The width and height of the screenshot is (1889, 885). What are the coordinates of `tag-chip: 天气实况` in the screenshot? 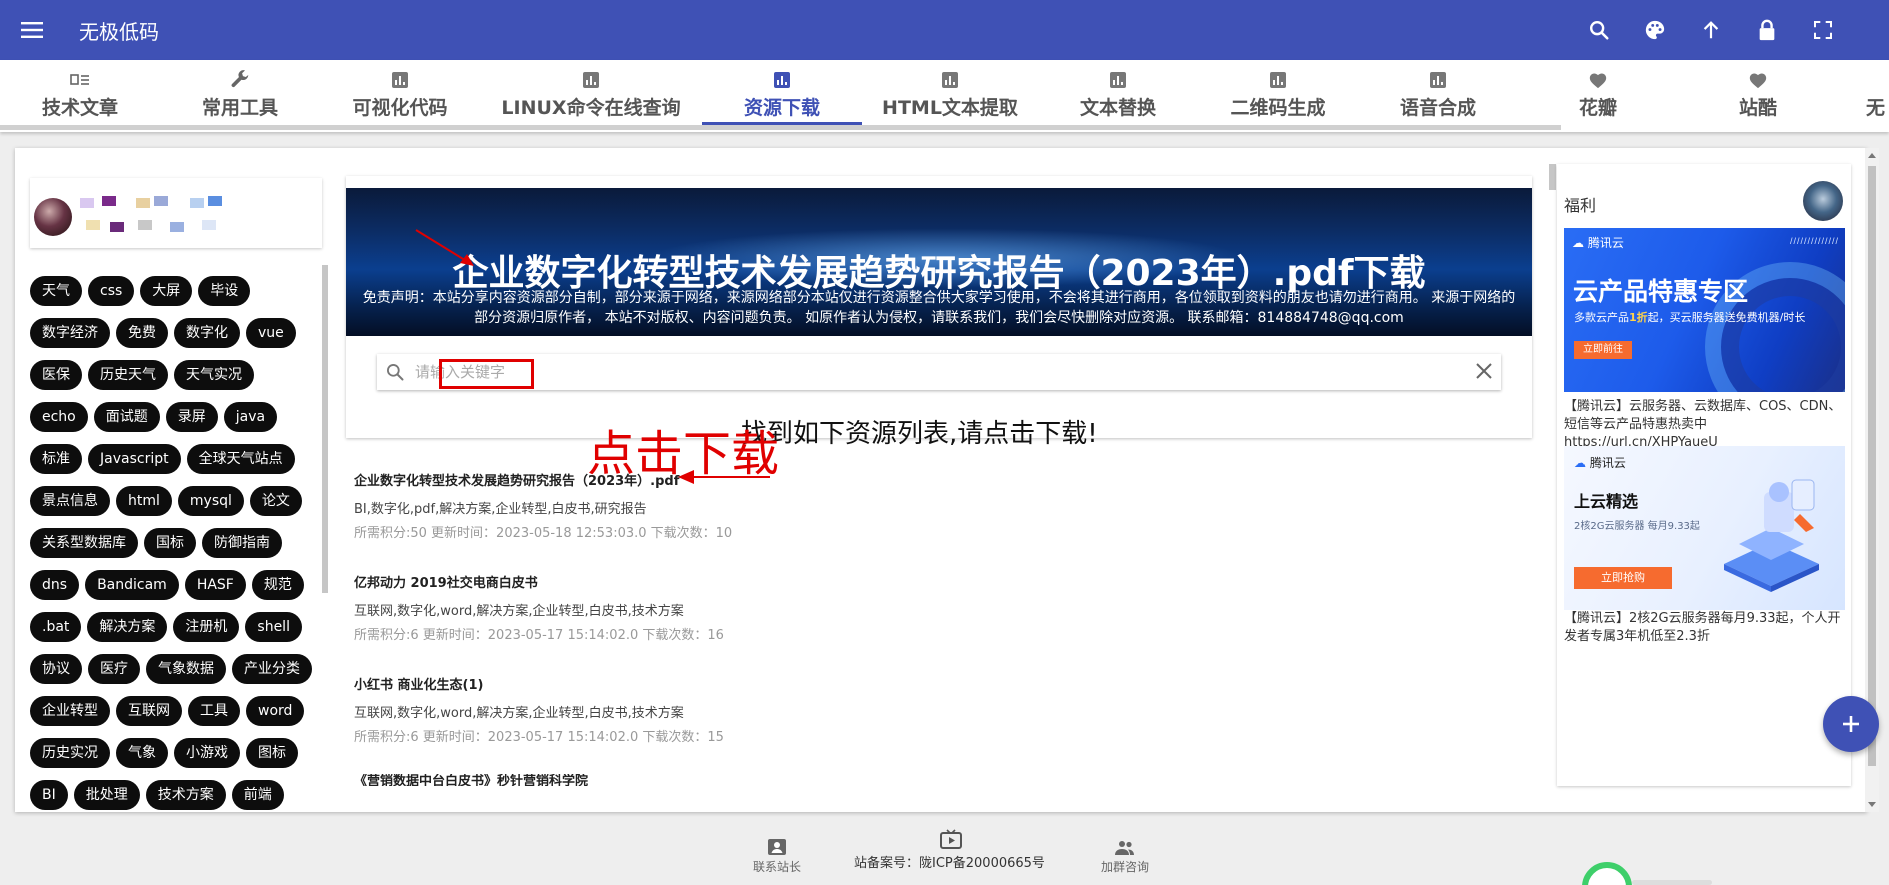 It's located at (214, 375).